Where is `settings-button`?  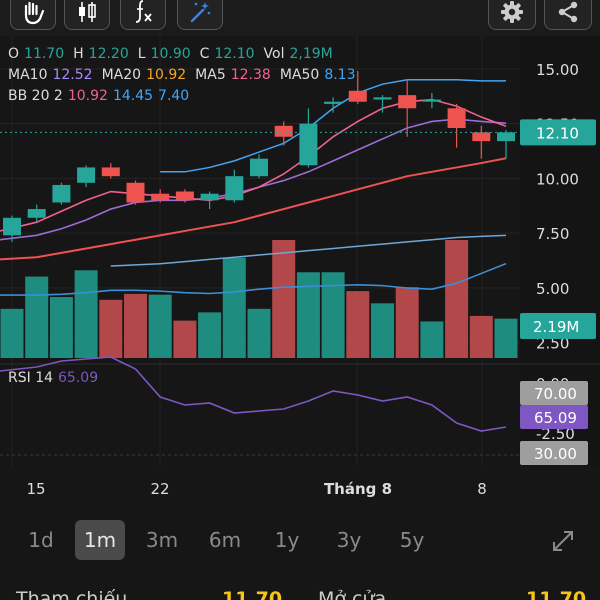 settings-button is located at coordinates (512, 15).